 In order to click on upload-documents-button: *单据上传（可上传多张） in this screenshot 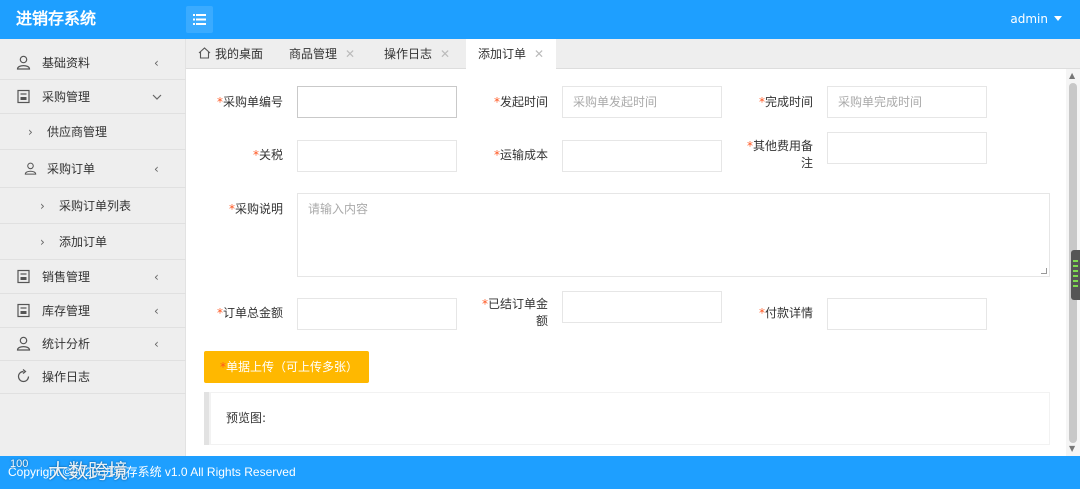, I will do `click(286, 367)`.